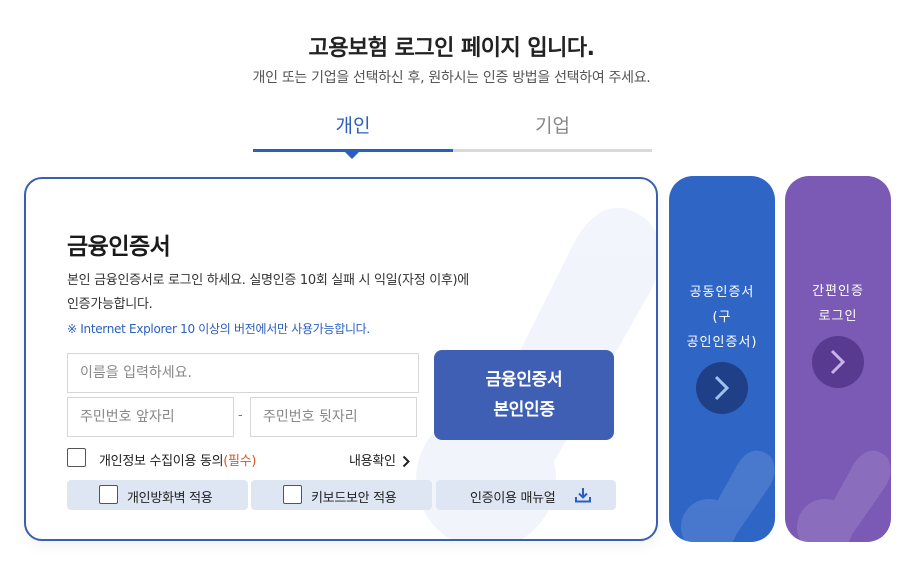  What do you see at coordinates (722, 359) in the screenshot?
I see `joint-cert-card: 공동인증서 (구 공인인증서)` at bounding box center [722, 359].